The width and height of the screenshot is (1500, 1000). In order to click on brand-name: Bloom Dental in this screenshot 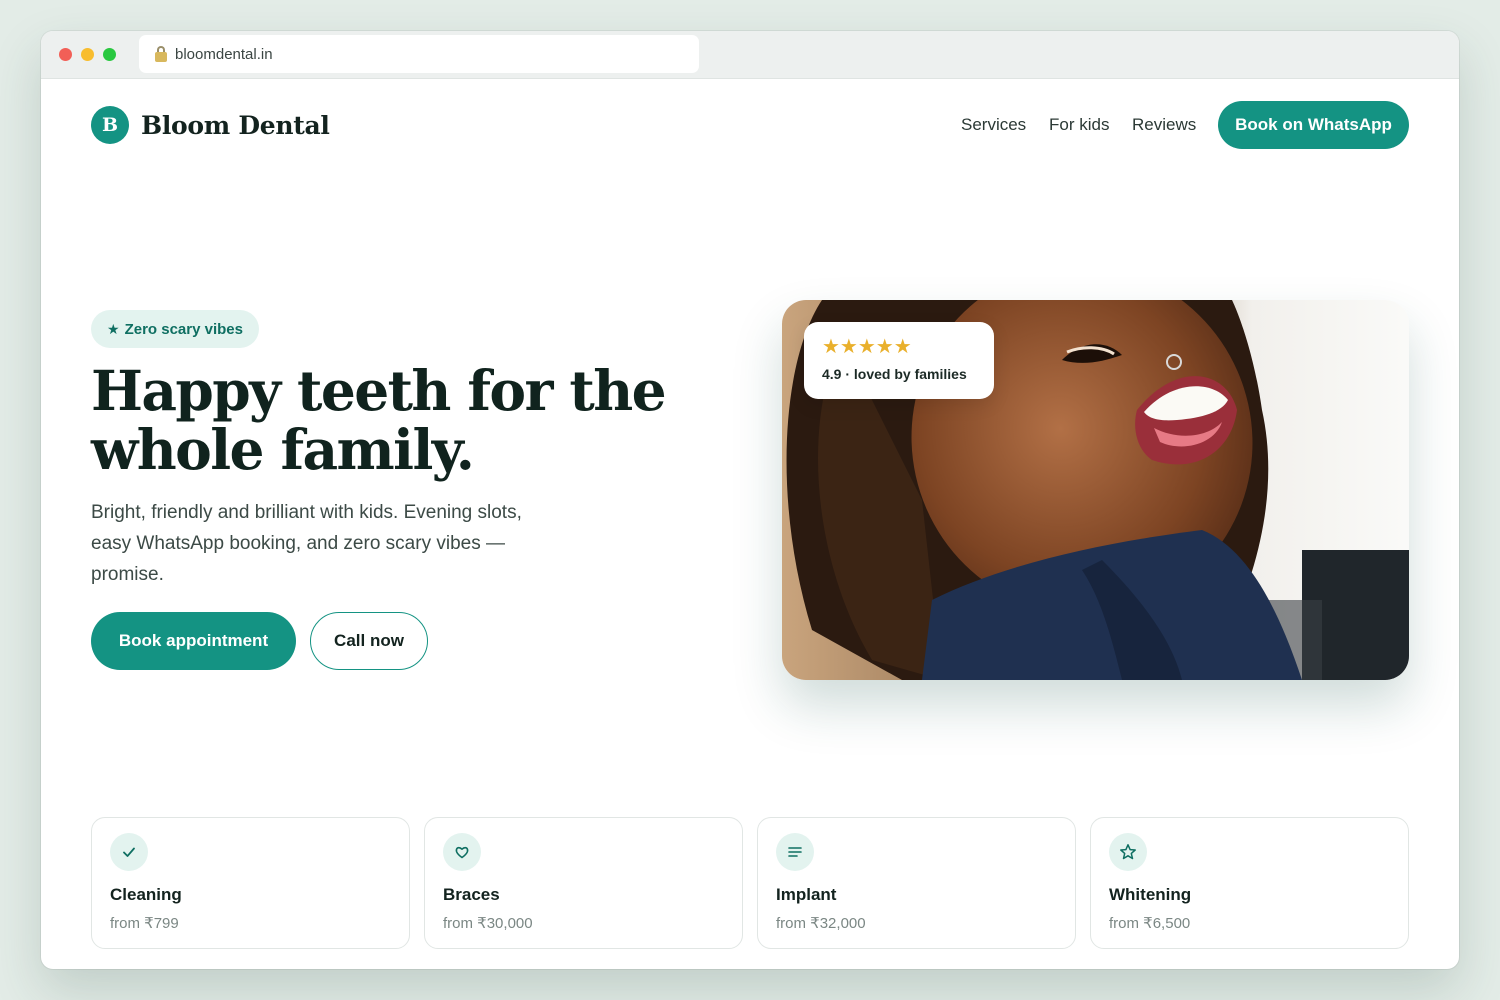, I will do `click(235, 125)`.